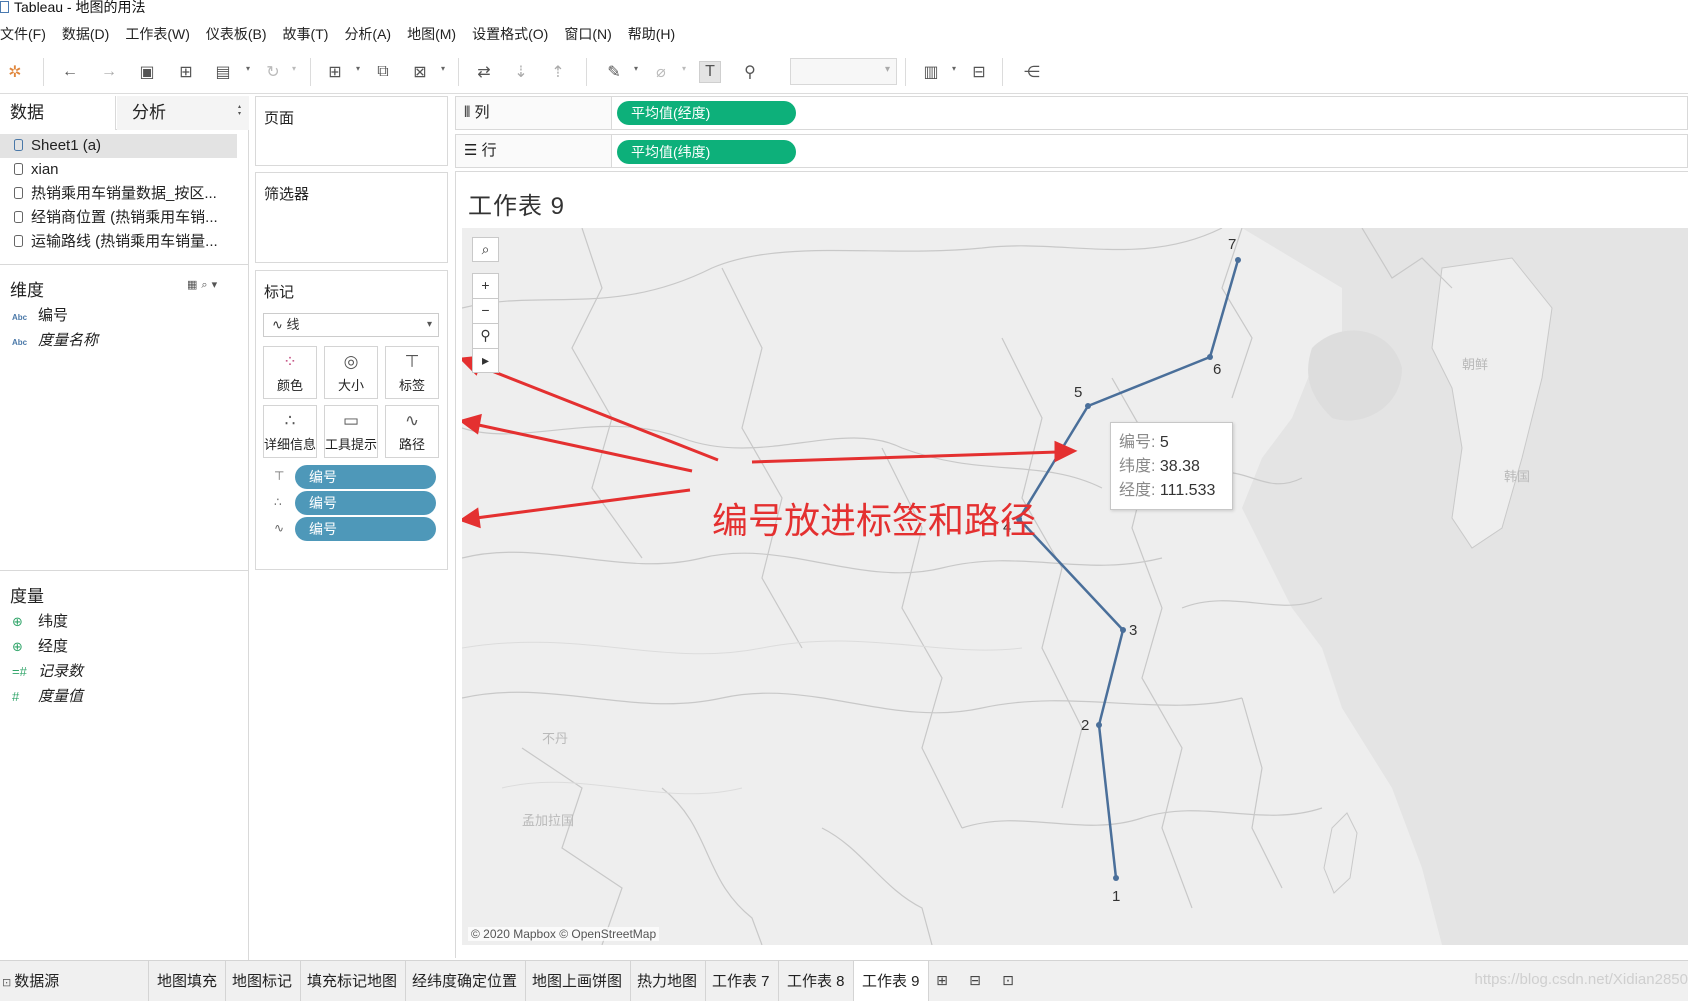  I want to click on fit-size-combo, so click(843, 71).